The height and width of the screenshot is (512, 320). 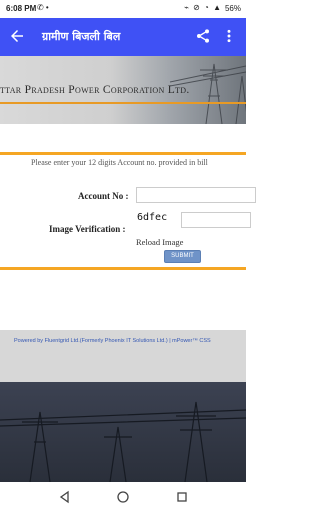 What do you see at coordinates (103, 196) in the screenshot?
I see `account-number-label: Account No :` at bounding box center [103, 196].